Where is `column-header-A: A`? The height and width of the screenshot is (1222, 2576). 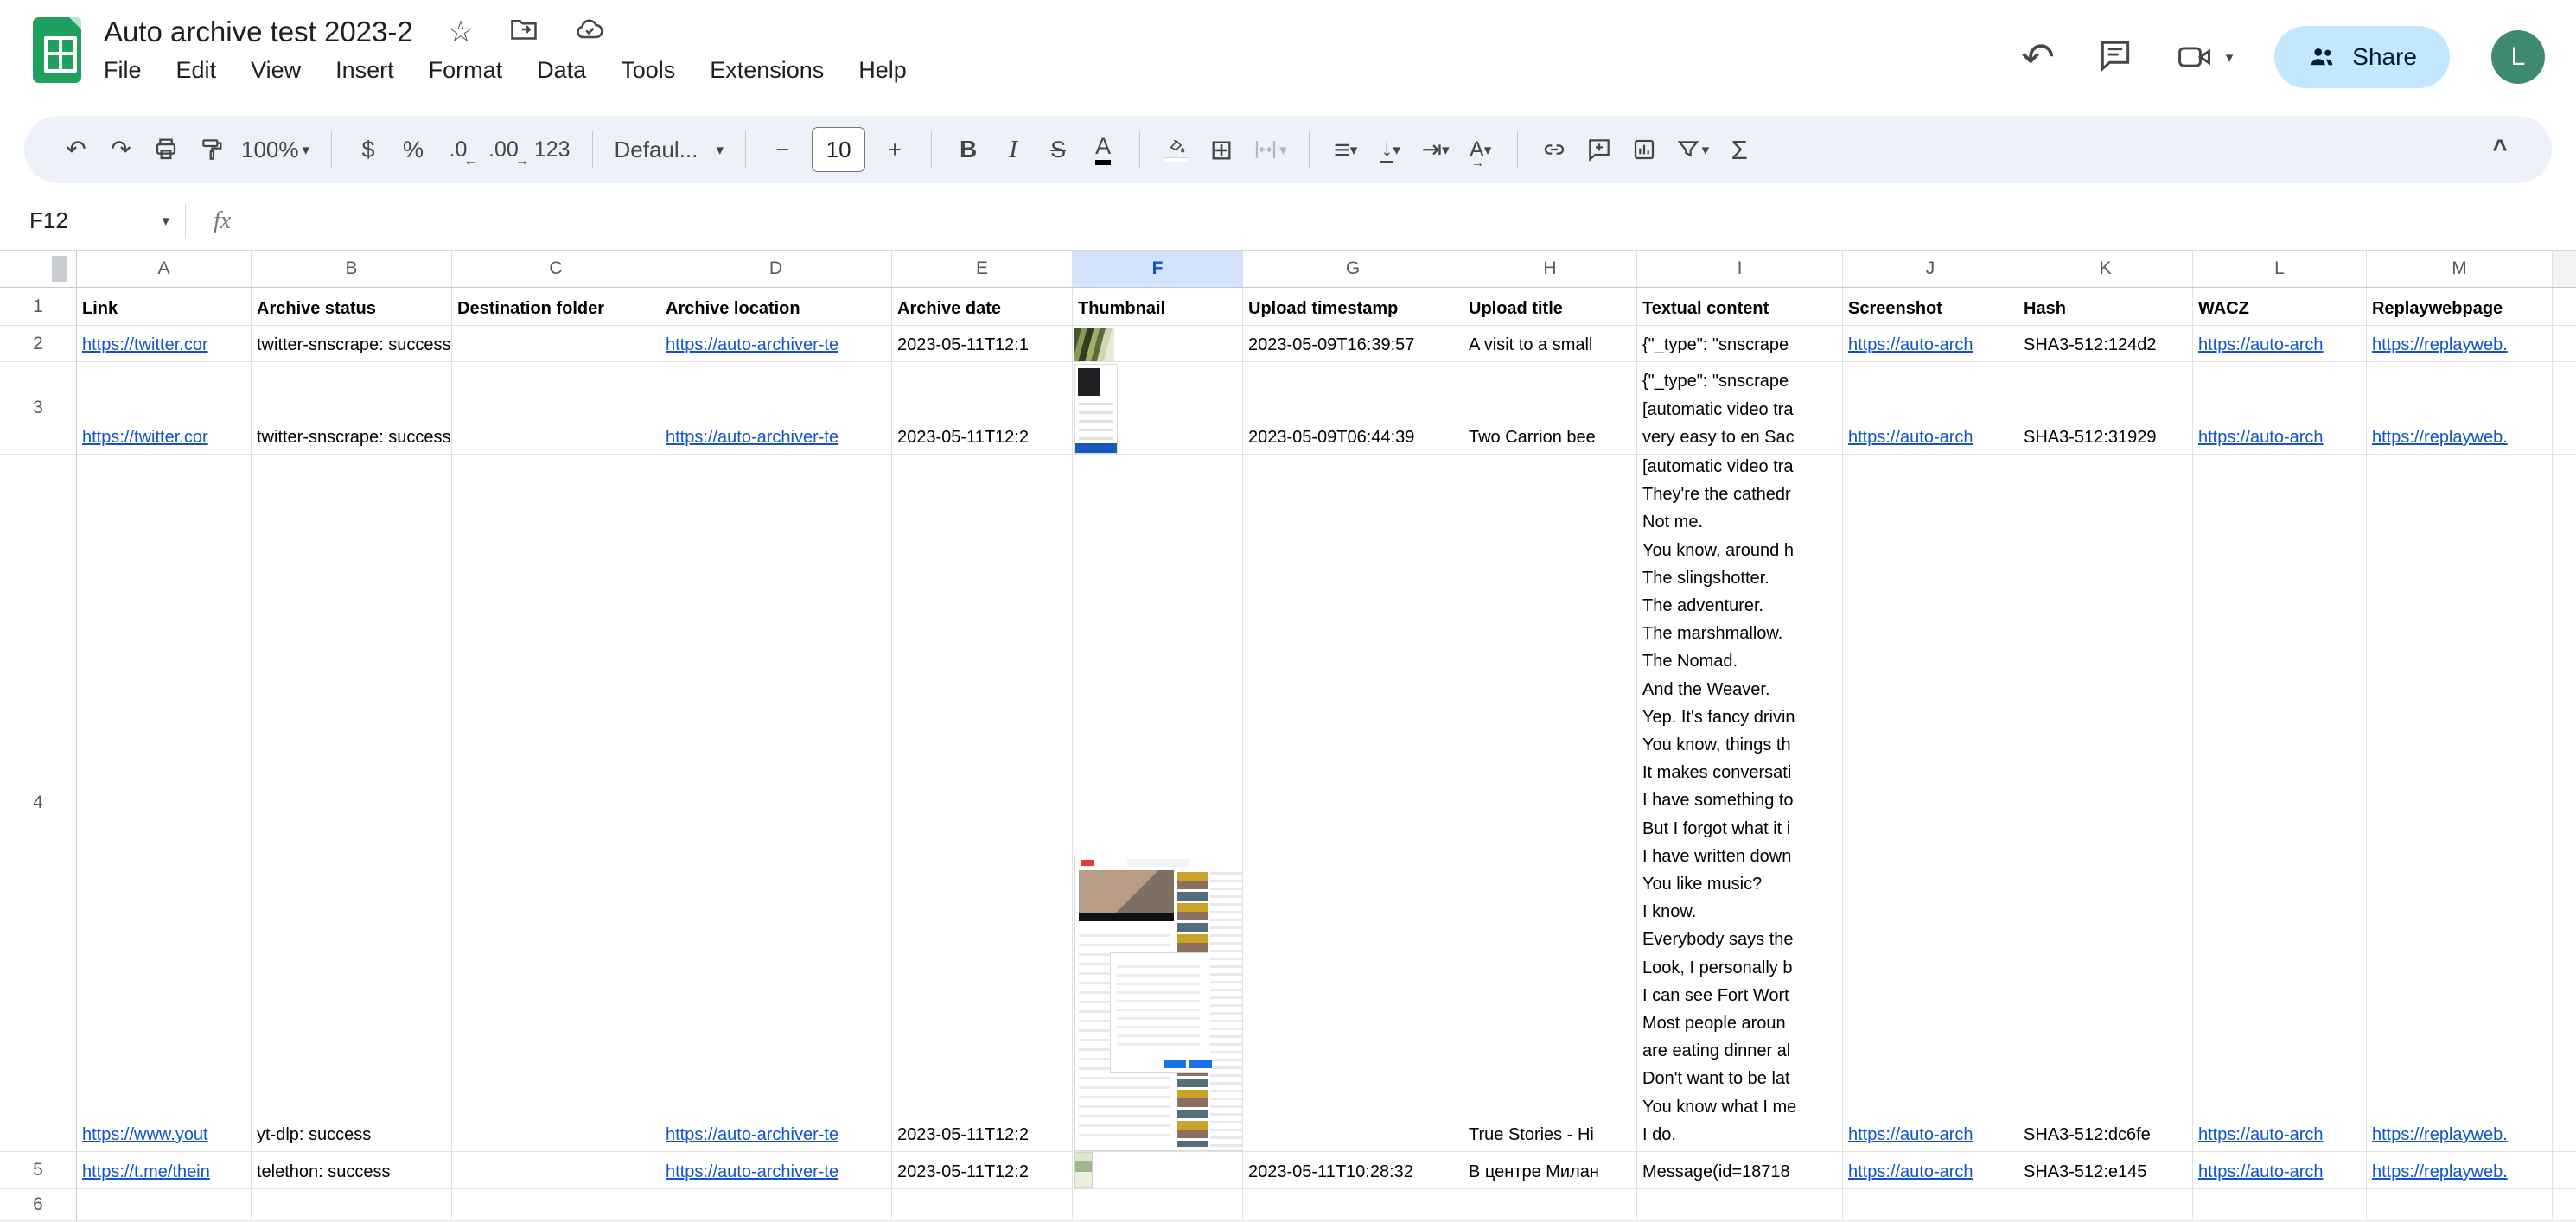
column-header-A: A is located at coordinates (164, 269).